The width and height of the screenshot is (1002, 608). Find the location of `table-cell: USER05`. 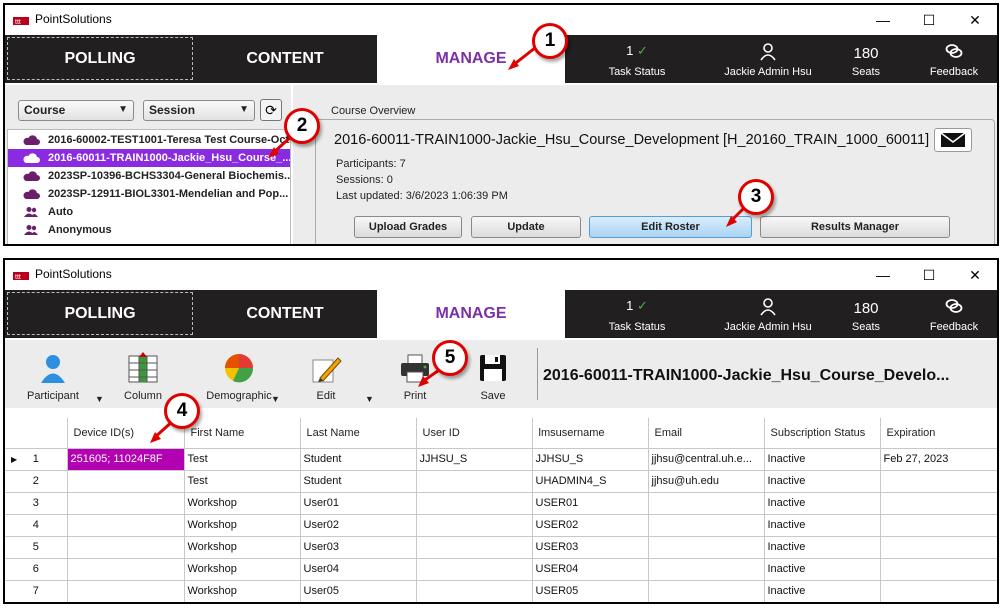

table-cell: USER05 is located at coordinates (590, 591).